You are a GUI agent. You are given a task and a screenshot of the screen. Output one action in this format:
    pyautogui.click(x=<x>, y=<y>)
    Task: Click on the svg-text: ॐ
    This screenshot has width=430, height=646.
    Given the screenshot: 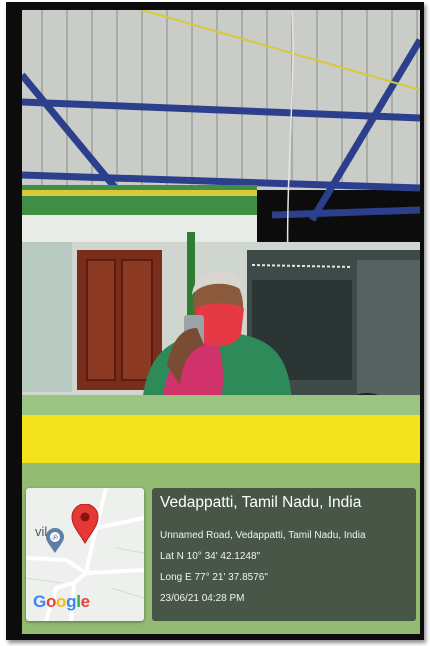 What is the action you would take?
    pyautogui.click(x=55, y=538)
    